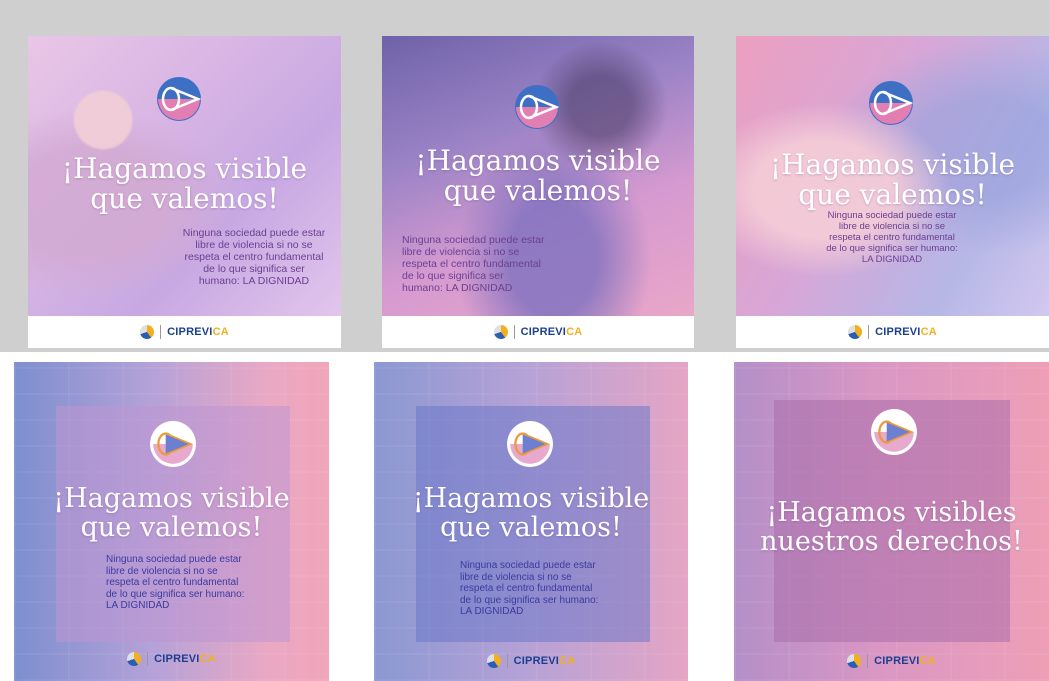 Image resolution: width=1049 pixels, height=681 pixels. What do you see at coordinates (891, 542) in the screenshot?
I see `headline-line-2: nuestros derechos!` at bounding box center [891, 542].